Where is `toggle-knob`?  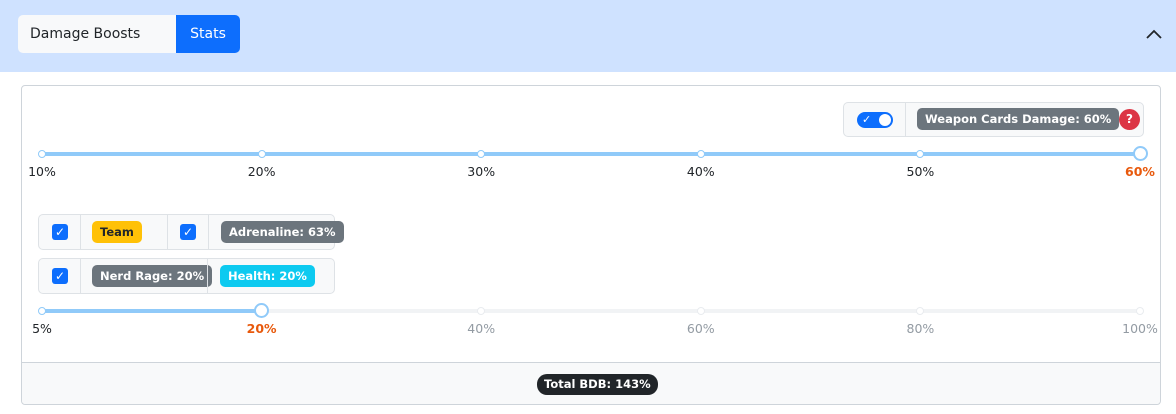 toggle-knob is located at coordinates (885, 120).